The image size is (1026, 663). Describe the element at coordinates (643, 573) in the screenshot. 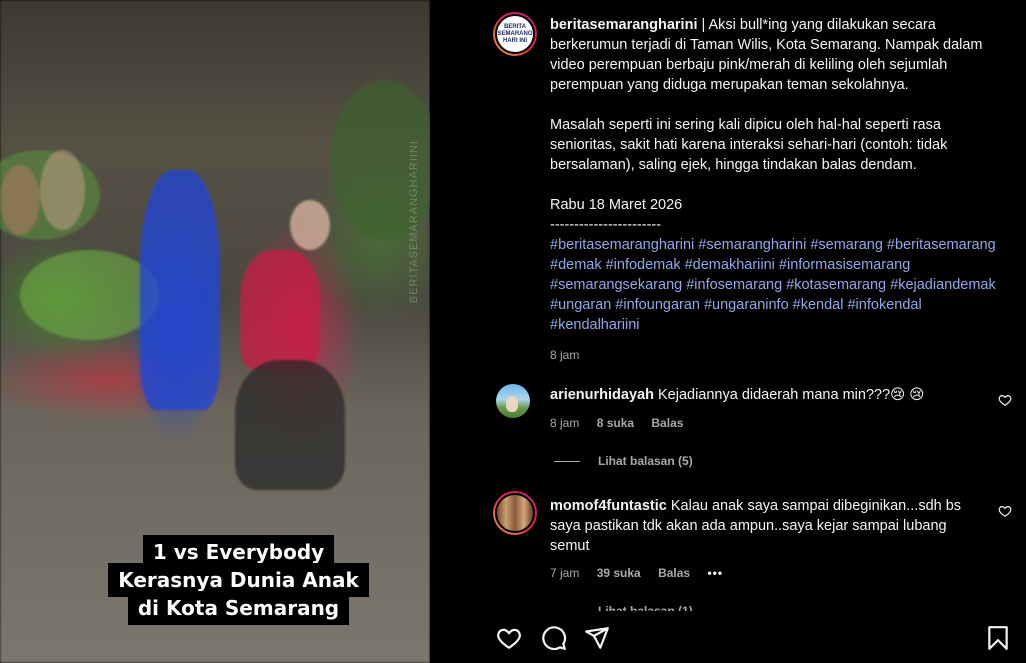

I see `comment-2-meta: 7 jam 39 suka Balas •••` at that location.